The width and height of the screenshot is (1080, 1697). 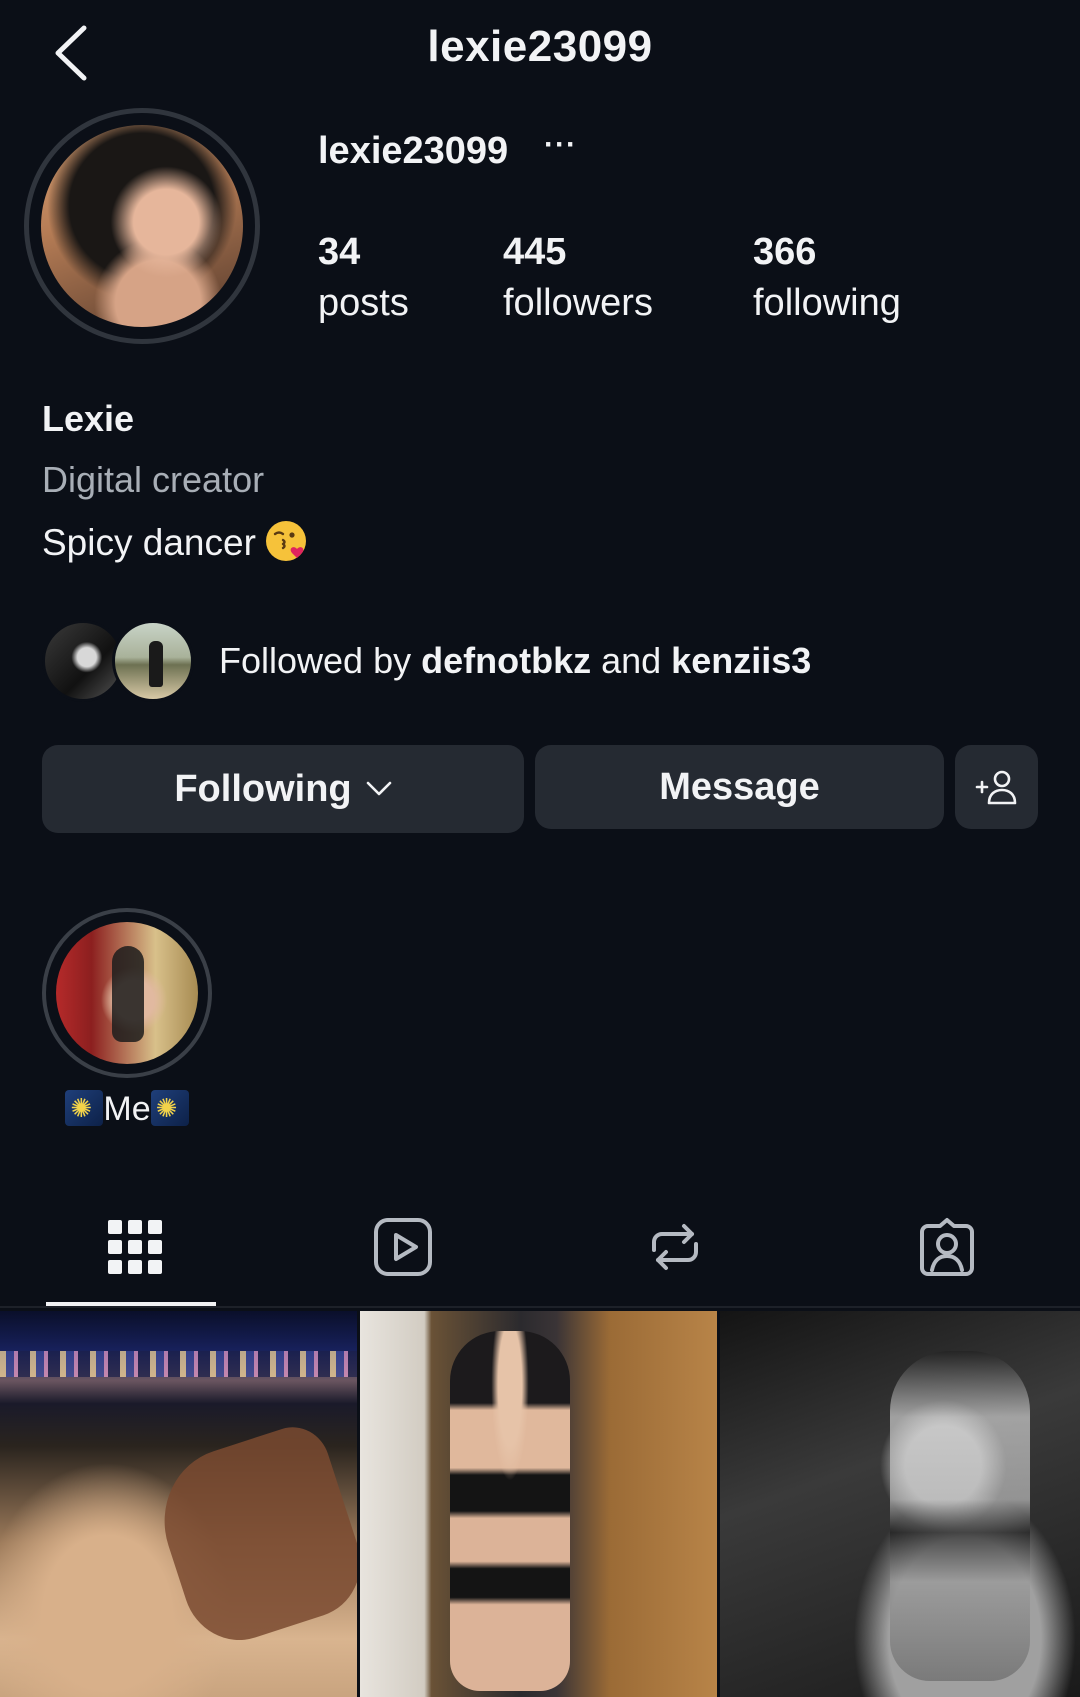 I want to click on profile-avatar, so click(x=142, y=226).